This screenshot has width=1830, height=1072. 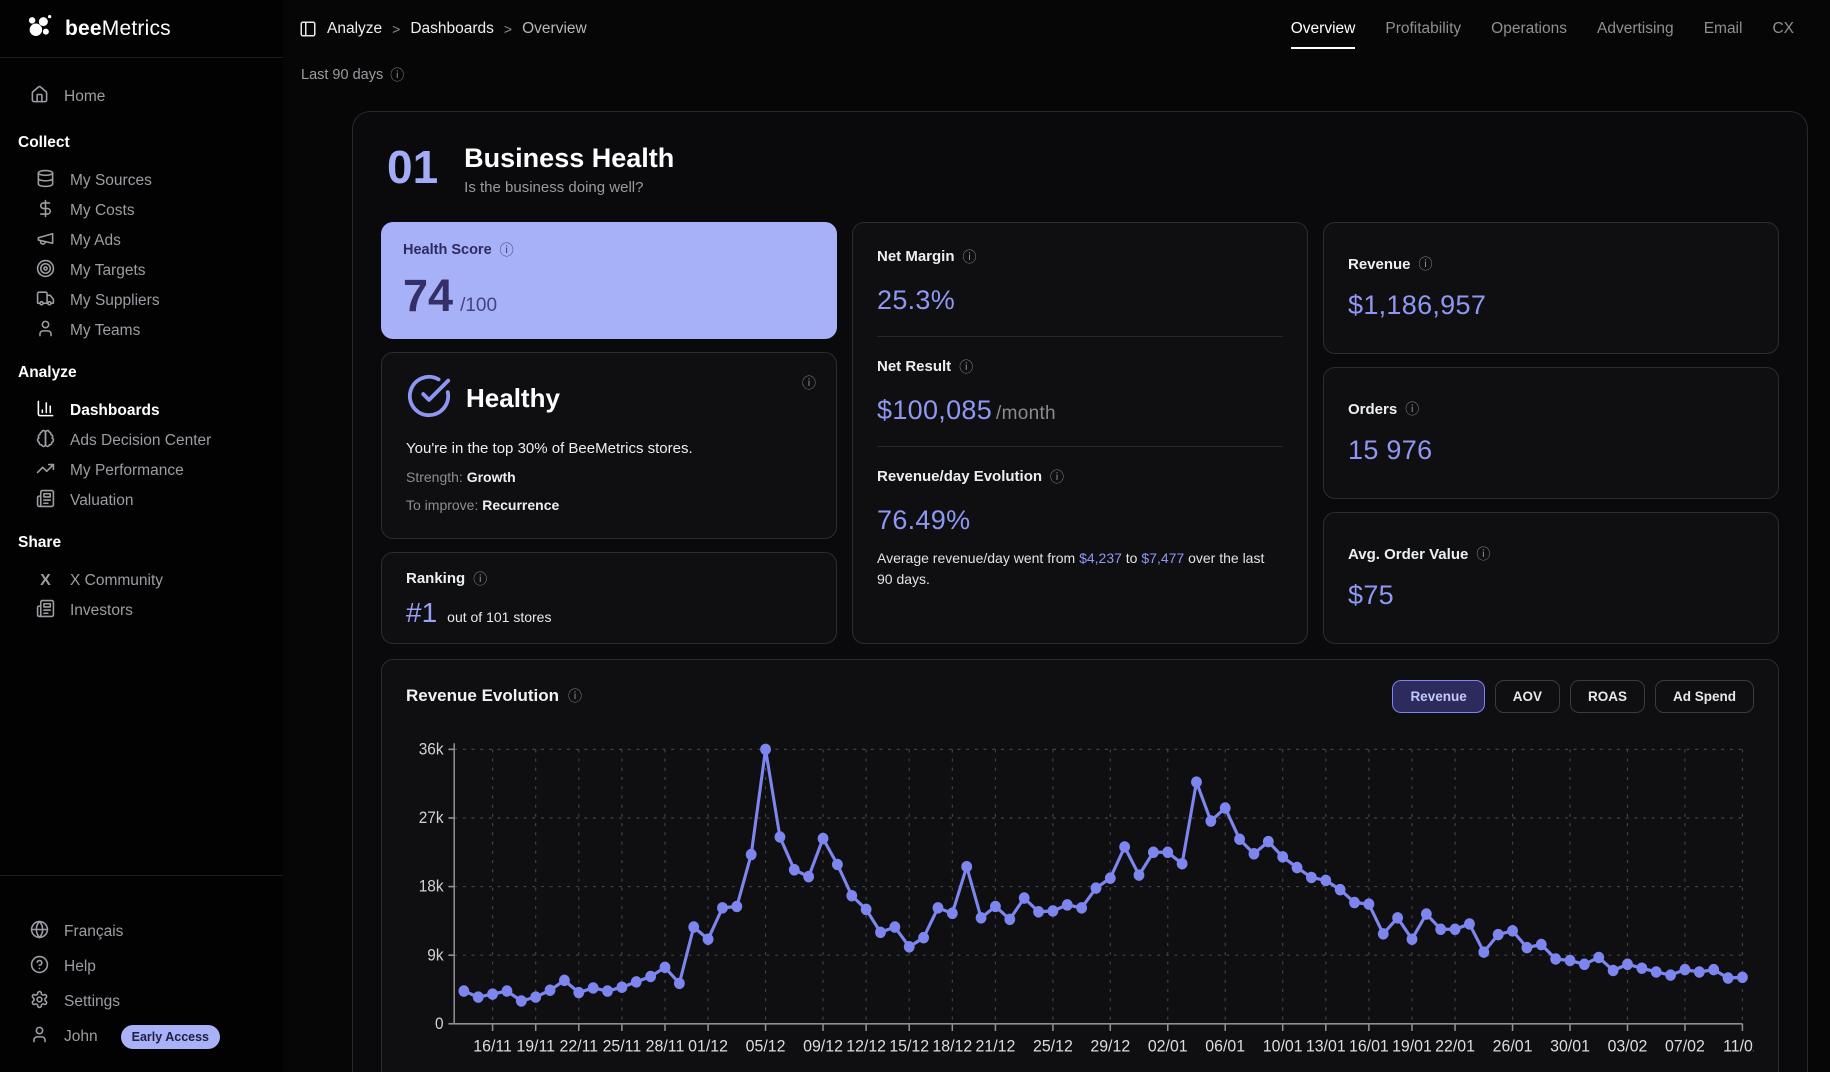 I want to click on sidebar-section-analyze: Analyze, so click(x=47, y=372).